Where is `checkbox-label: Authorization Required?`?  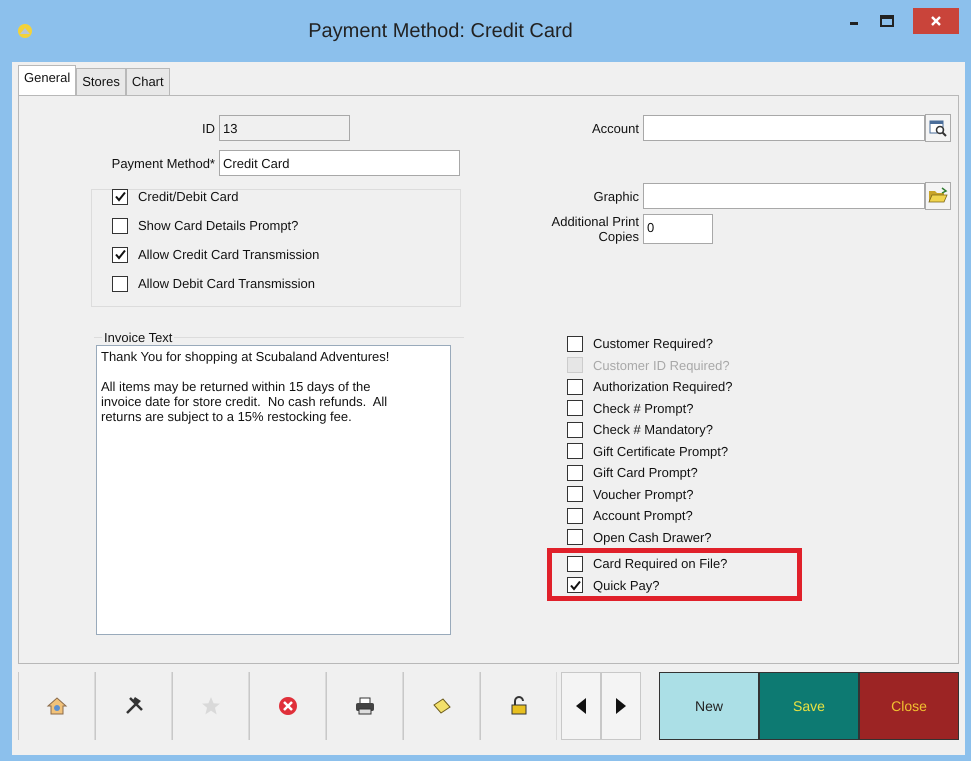 checkbox-label: Authorization Required? is located at coordinates (662, 386).